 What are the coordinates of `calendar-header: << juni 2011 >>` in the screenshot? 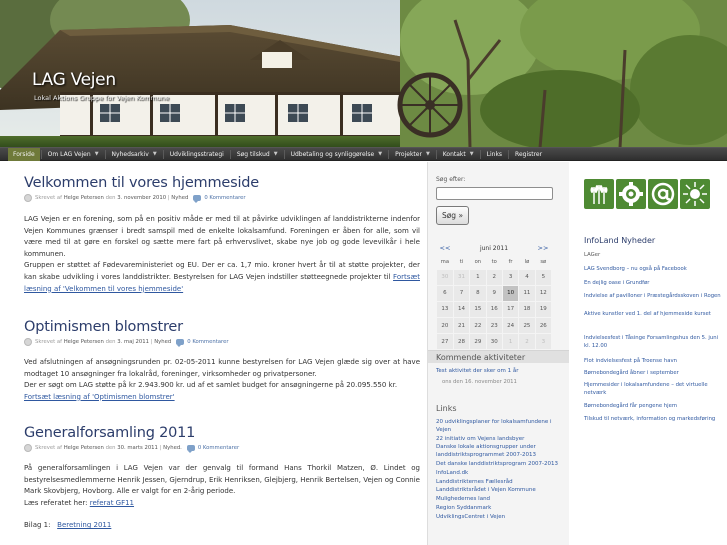 It's located at (494, 248).